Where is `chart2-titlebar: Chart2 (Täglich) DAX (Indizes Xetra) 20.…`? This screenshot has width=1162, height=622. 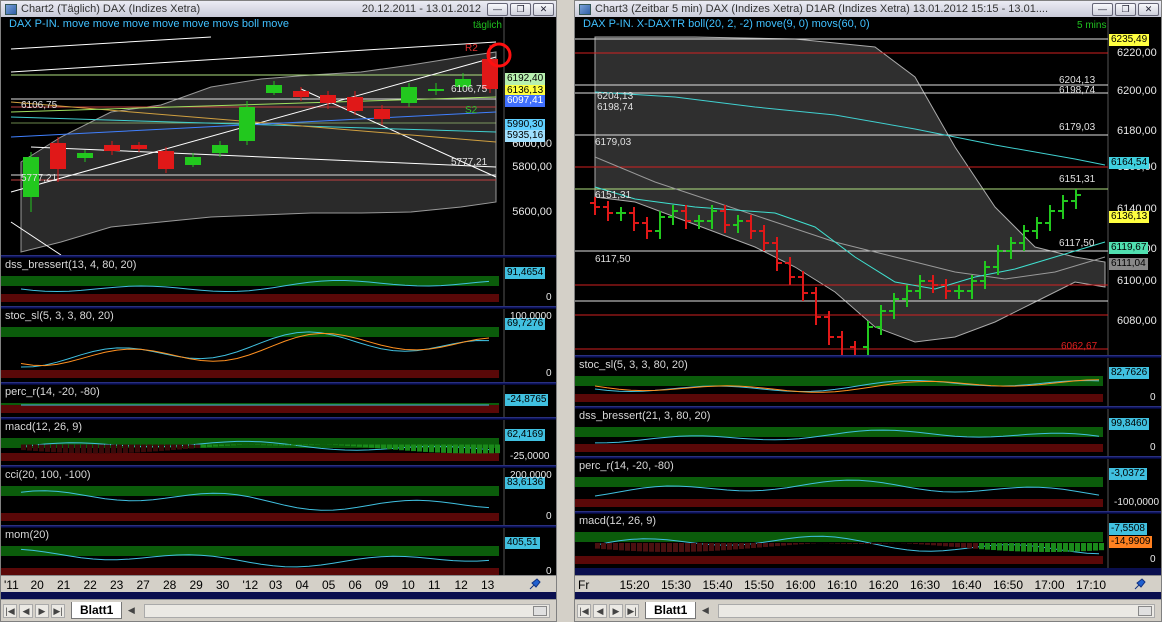
chart2-titlebar: Chart2 (Täglich) DAX (Indizes Xetra) 20.… is located at coordinates (278, 9).